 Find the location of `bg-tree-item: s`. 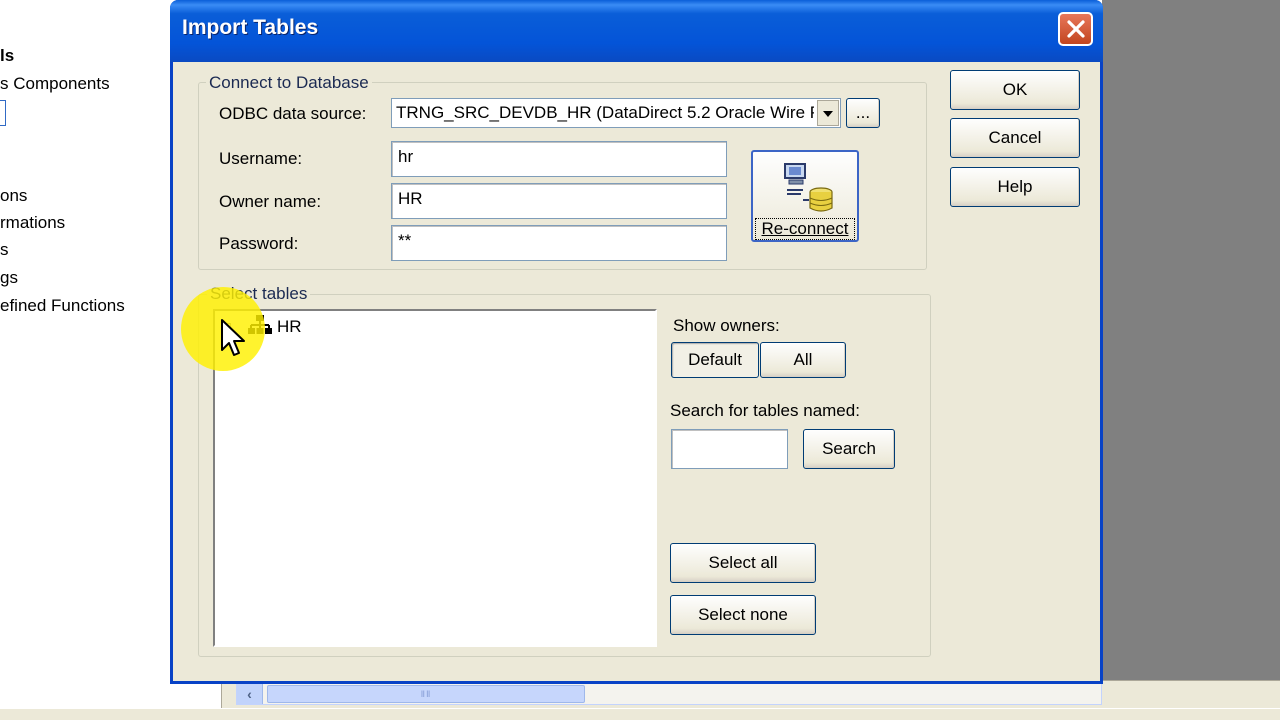

bg-tree-item: s is located at coordinates (4, 250).